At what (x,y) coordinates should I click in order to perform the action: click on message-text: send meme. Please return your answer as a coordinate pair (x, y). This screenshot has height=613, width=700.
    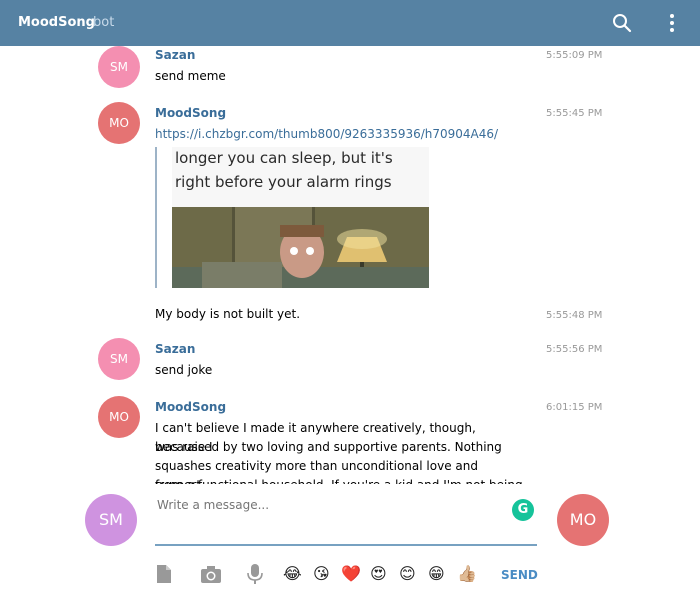
    Looking at the image, I should click on (190, 76).